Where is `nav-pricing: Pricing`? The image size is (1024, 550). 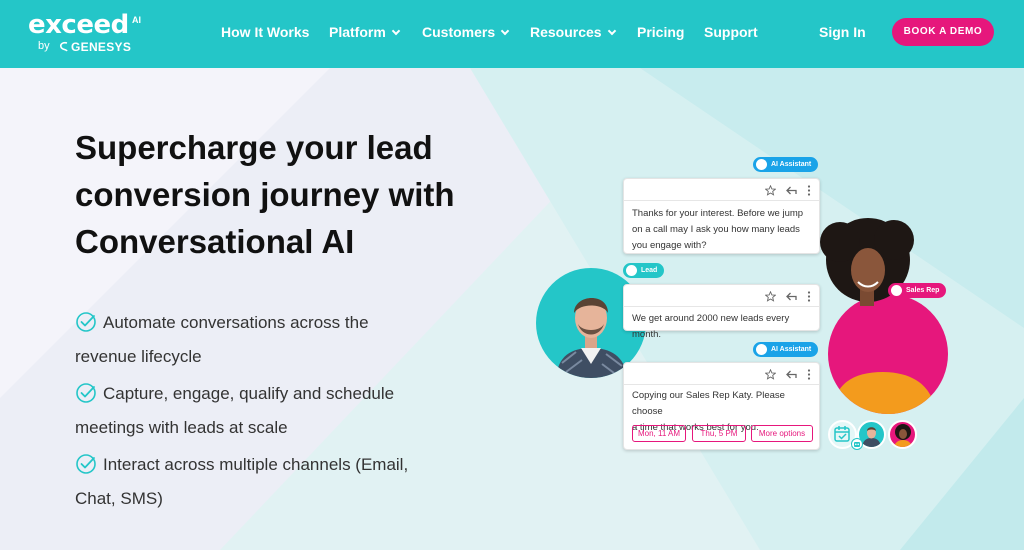
nav-pricing: Pricing is located at coordinates (660, 32).